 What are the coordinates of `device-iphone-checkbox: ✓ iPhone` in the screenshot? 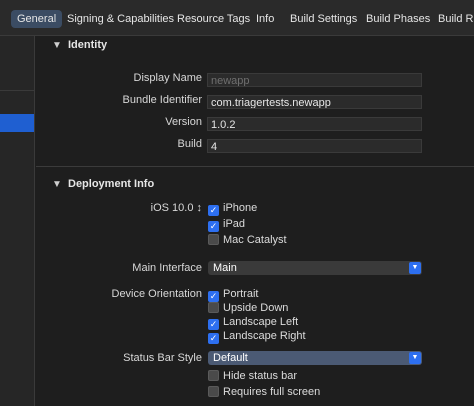 It's located at (233, 208).